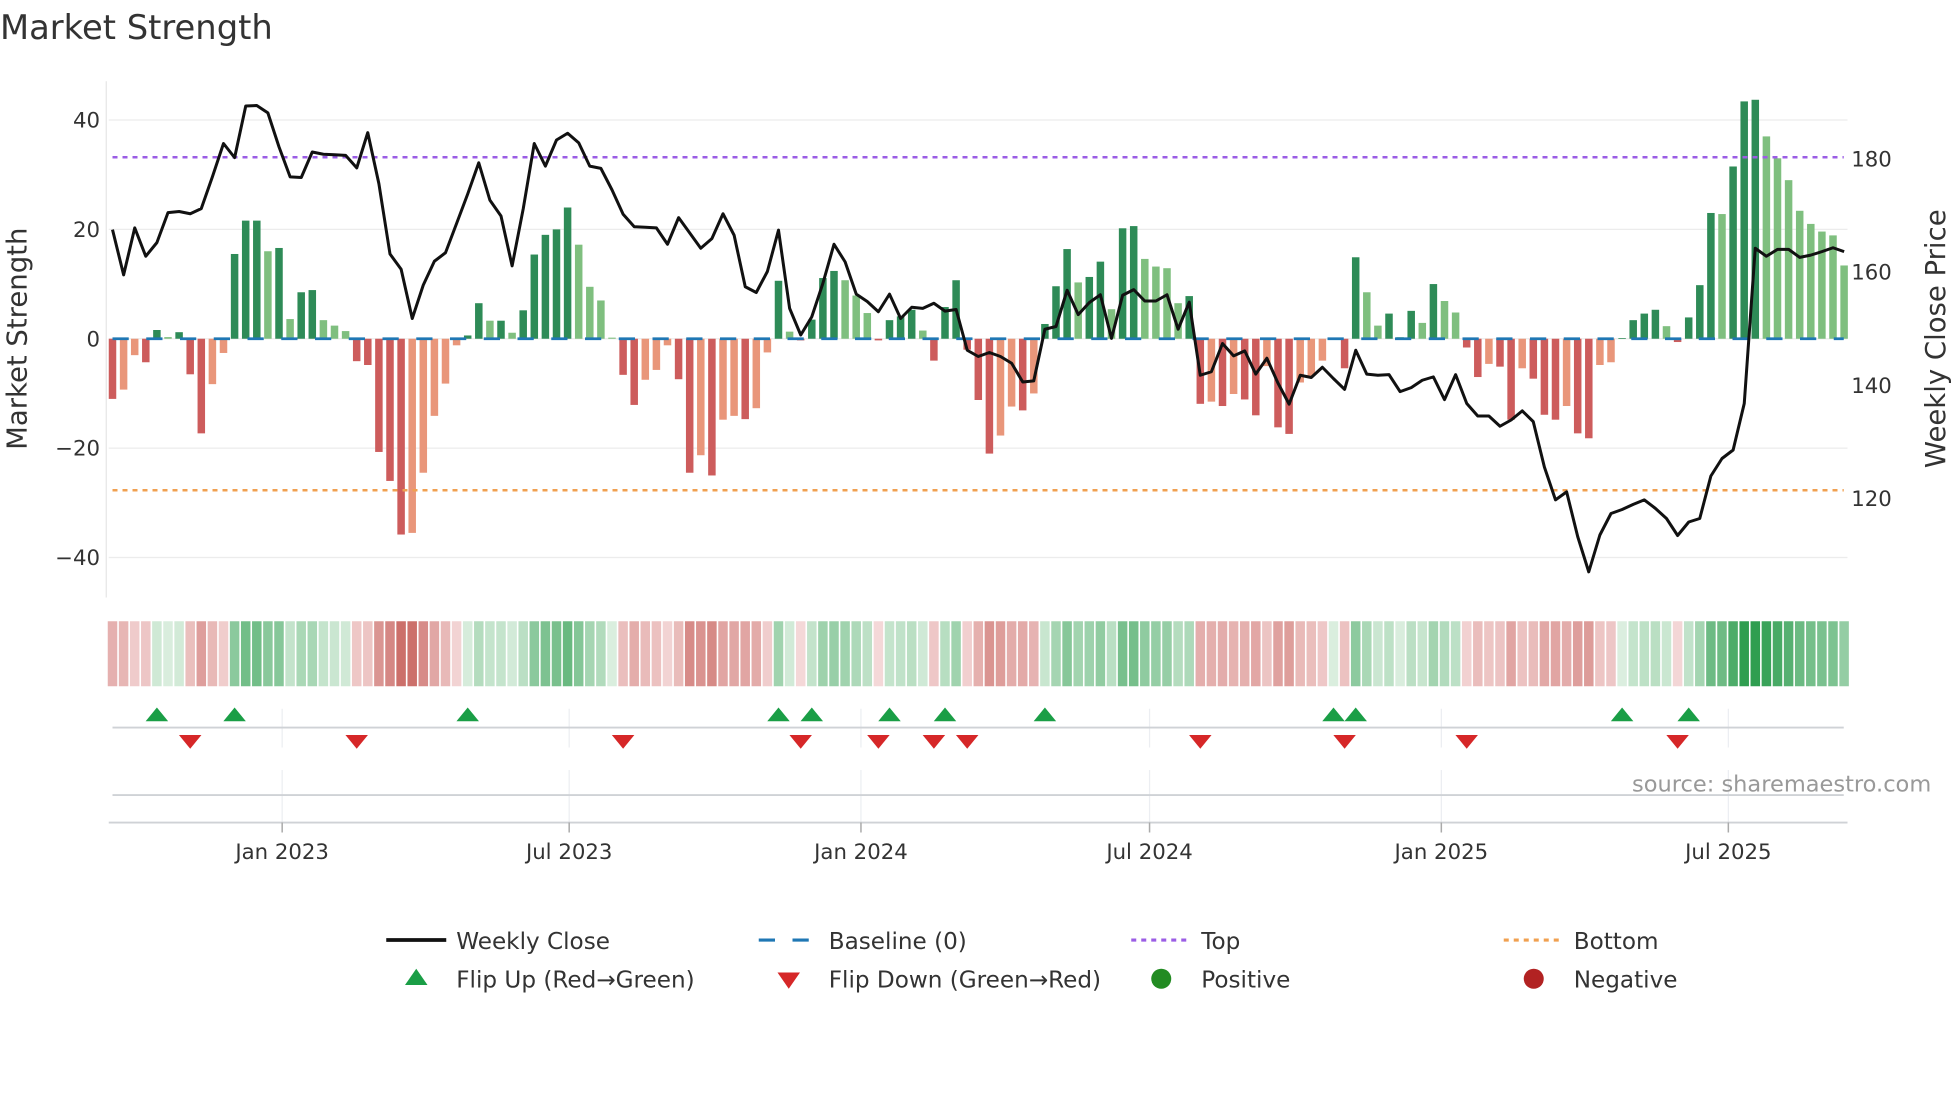 The image size is (1960, 1102). Describe the element at coordinates (1220, 981) in the screenshot. I see `legend-item-positive: Positive` at that location.